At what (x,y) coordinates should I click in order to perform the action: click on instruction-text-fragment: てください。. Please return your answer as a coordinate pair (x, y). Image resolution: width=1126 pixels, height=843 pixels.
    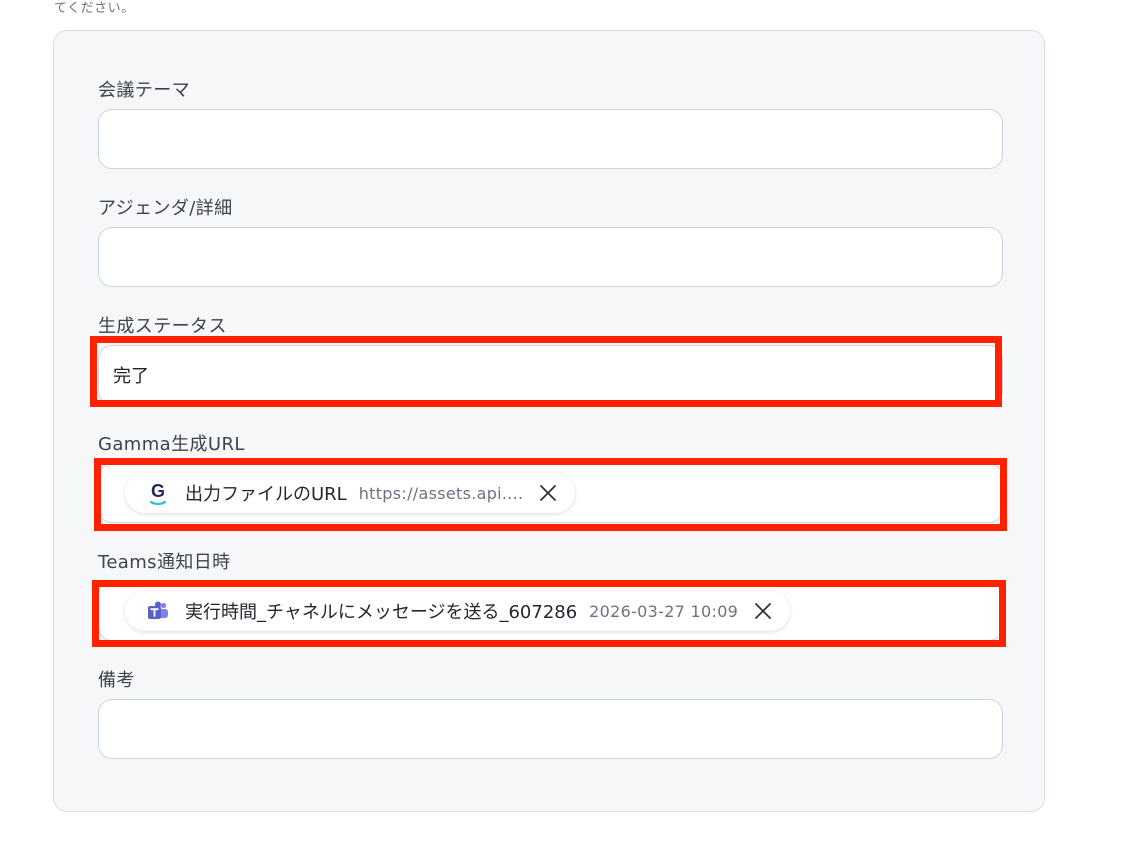
    Looking at the image, I should click on (94, 8).